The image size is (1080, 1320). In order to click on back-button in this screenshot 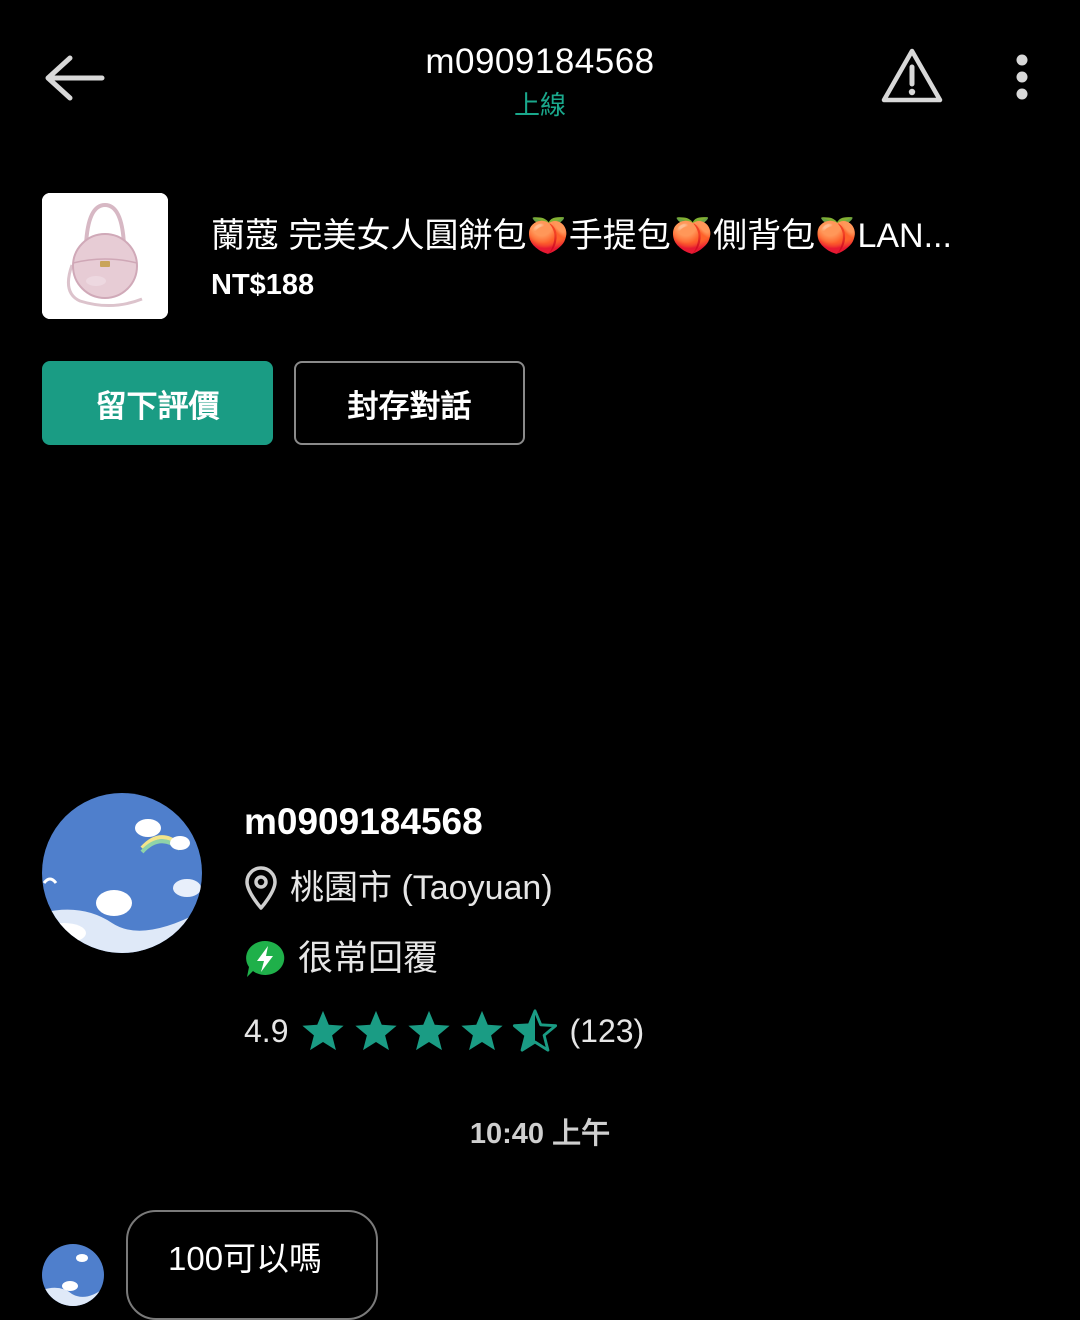, I will do `click(74, 78)`.